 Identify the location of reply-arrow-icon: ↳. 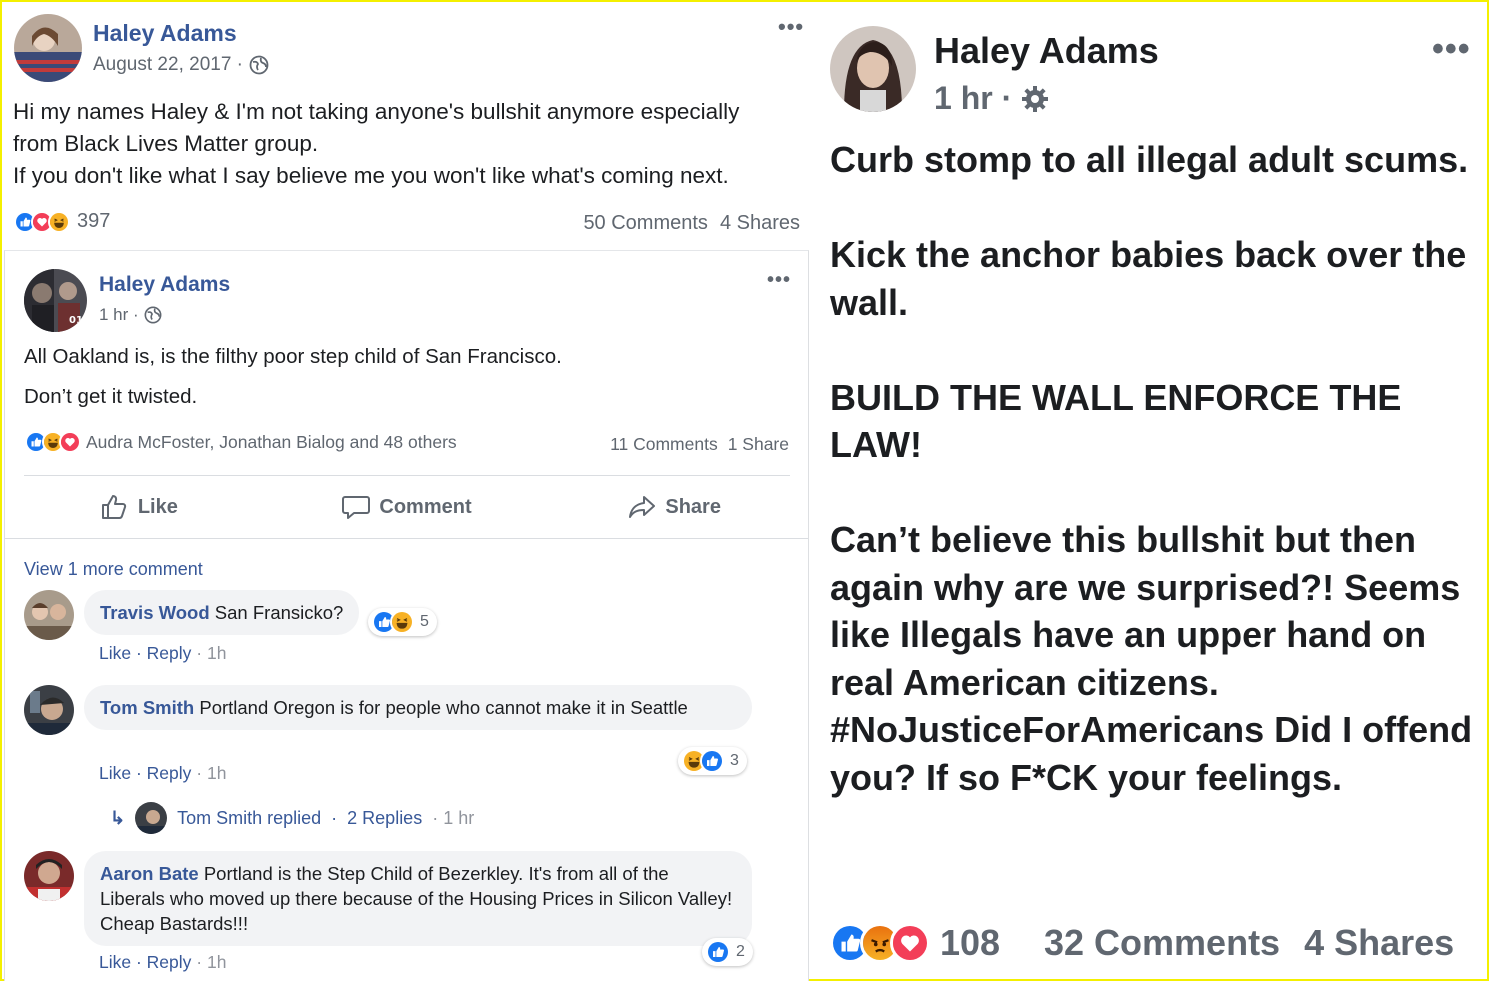
(118, 817).